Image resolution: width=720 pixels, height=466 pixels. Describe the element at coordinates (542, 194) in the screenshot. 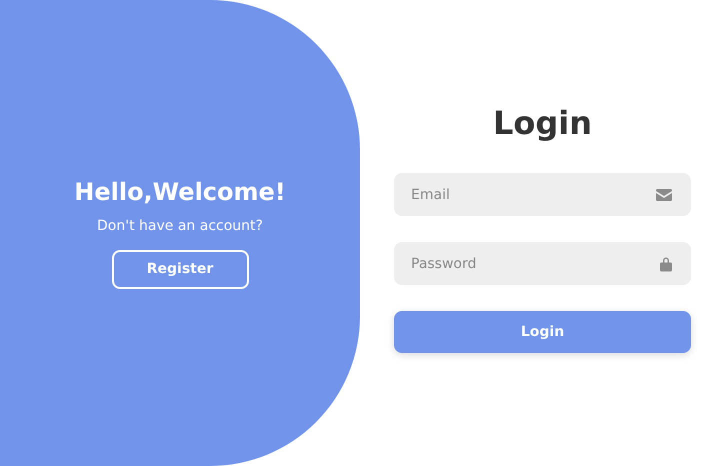

I see `email-field: Email` at that location.